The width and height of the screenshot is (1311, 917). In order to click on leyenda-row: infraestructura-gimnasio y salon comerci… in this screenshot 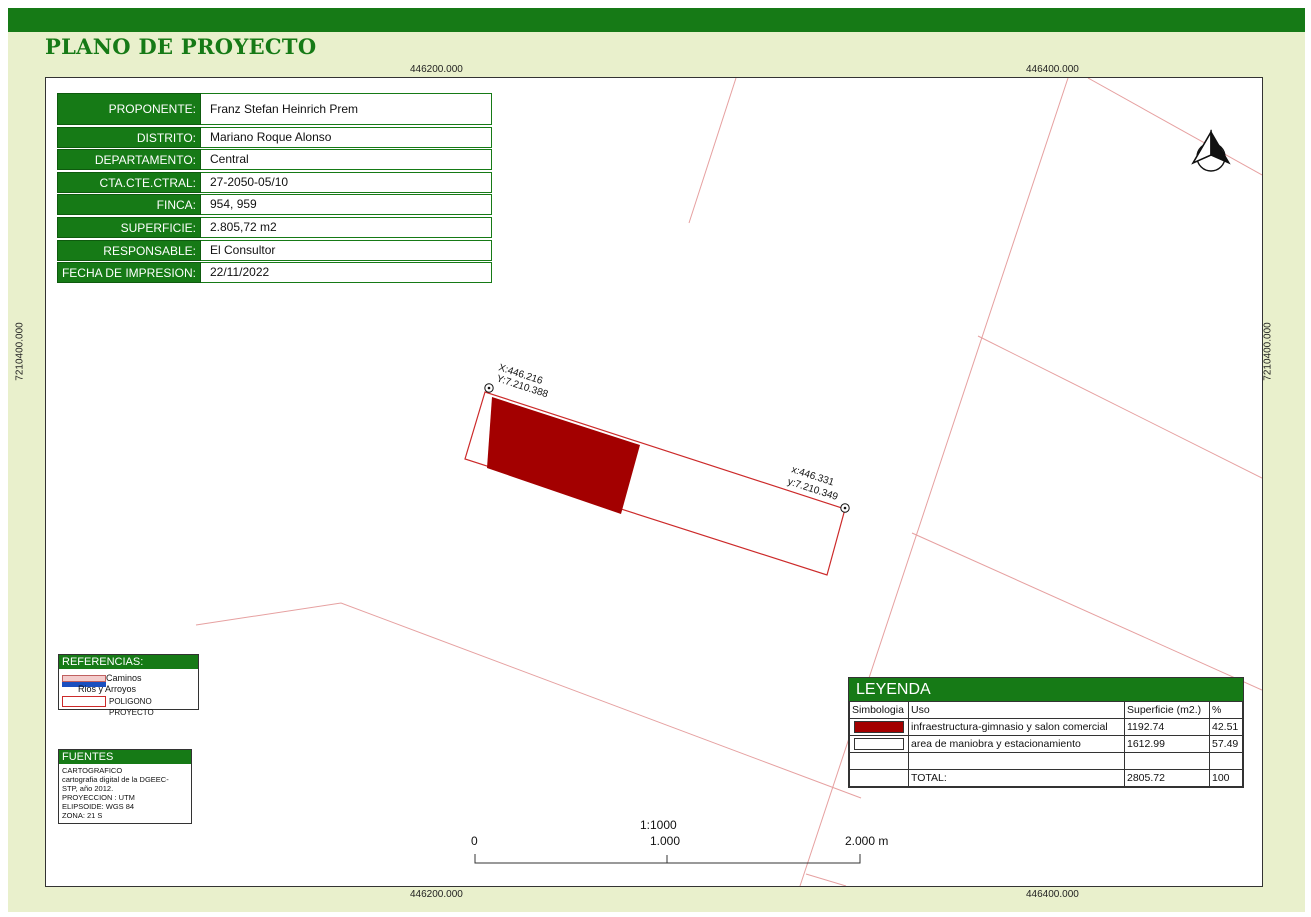, I will do `click(1046, 727)`.